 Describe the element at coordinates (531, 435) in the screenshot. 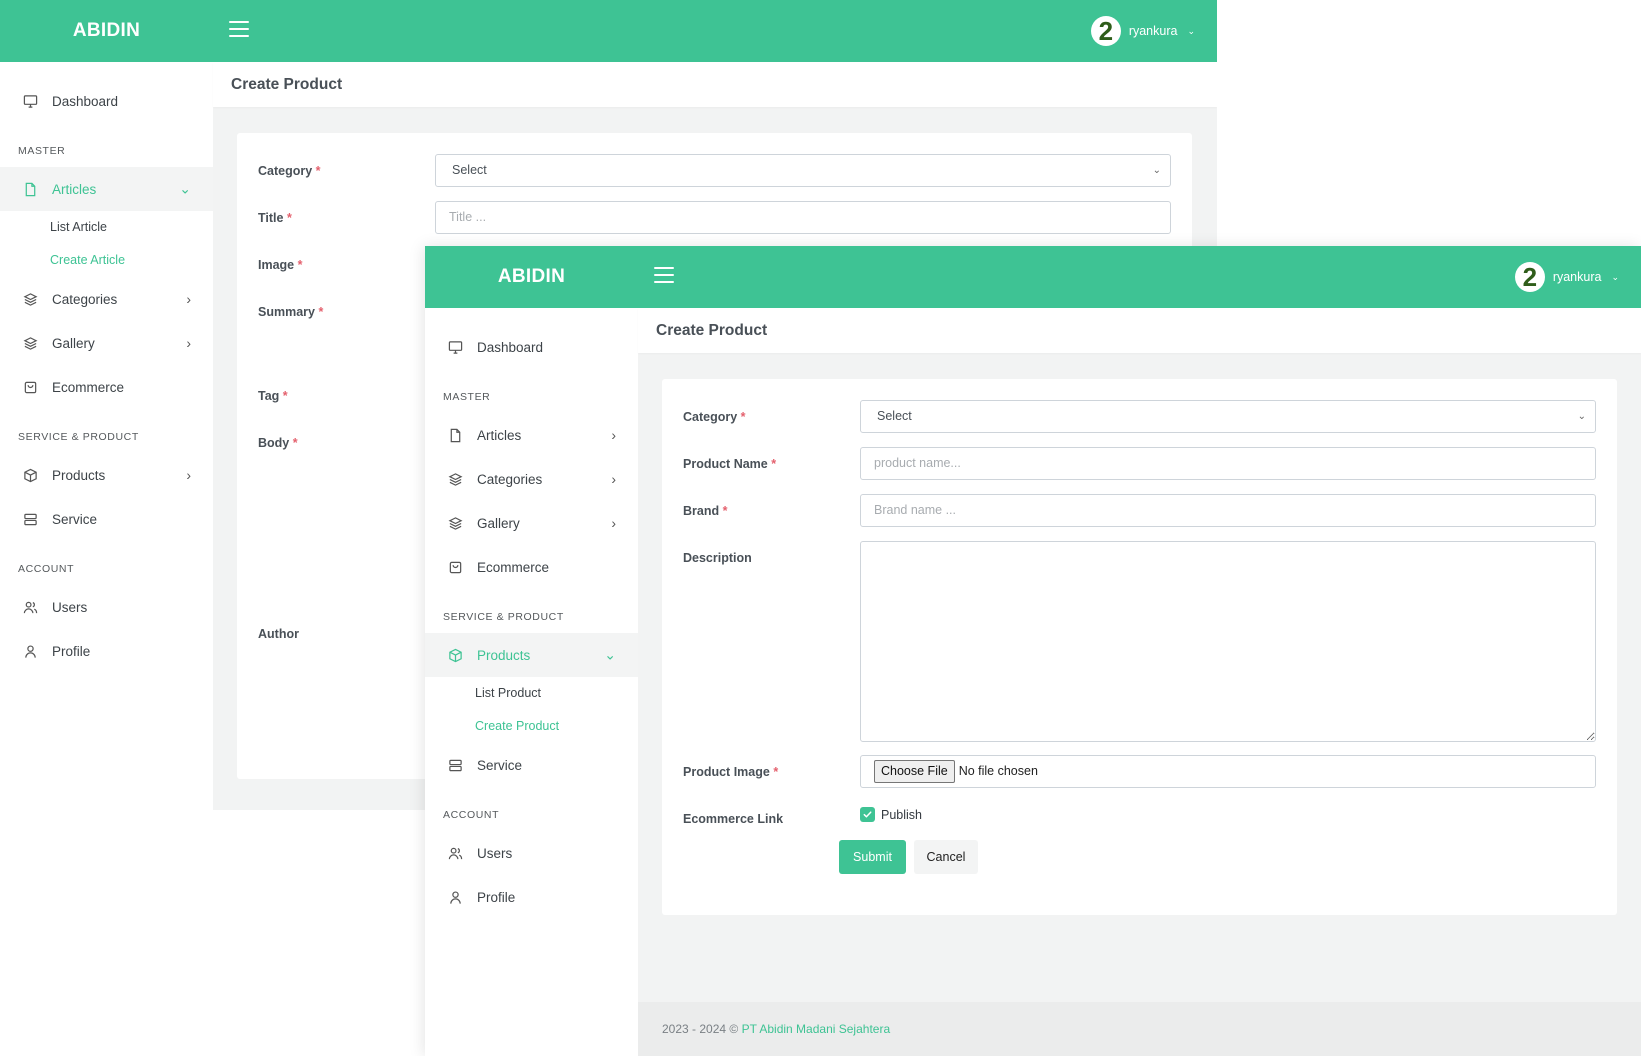

I see `sidebar-item-articles: Articles ›` at that location.